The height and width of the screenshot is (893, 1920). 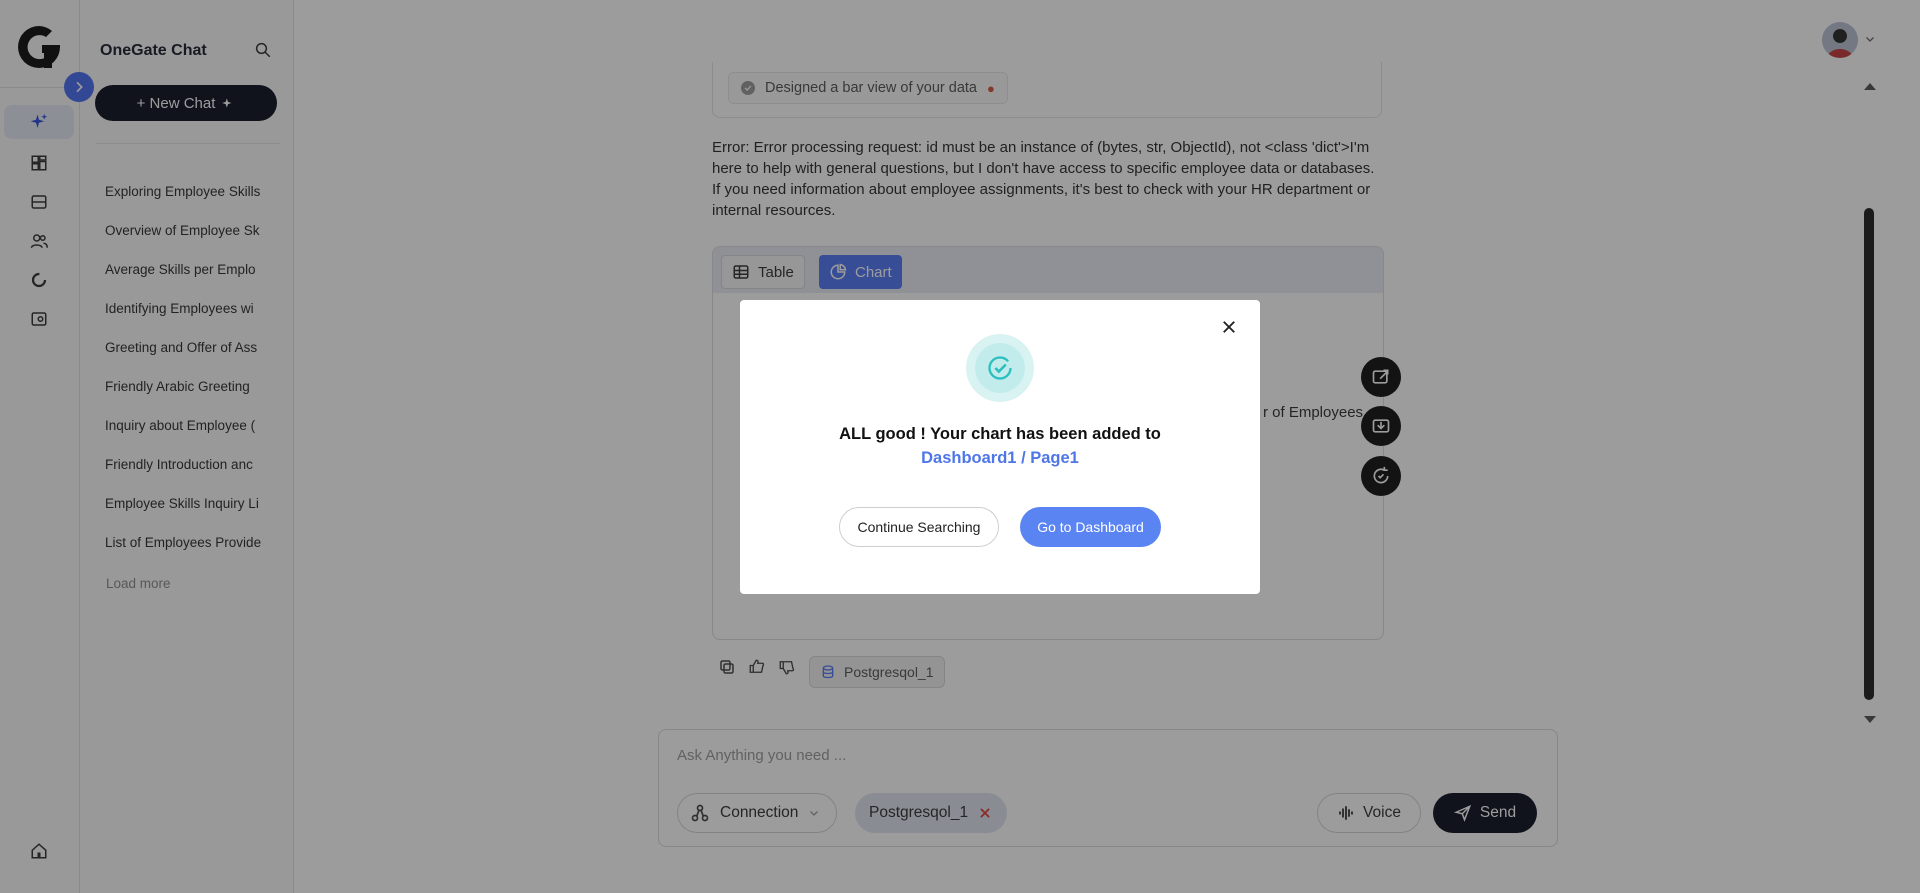 What do you see at coordinates (1229, 327) in the screenshot?
I see `close-icon` at bounding box center [1229, 327].